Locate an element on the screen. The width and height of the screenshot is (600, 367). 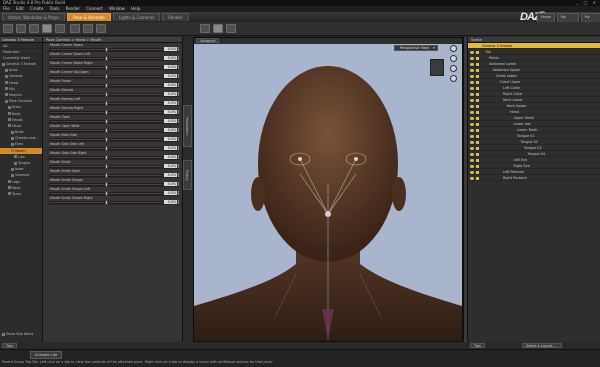
pointer-tool-icon is located at coordinates (75, 28).